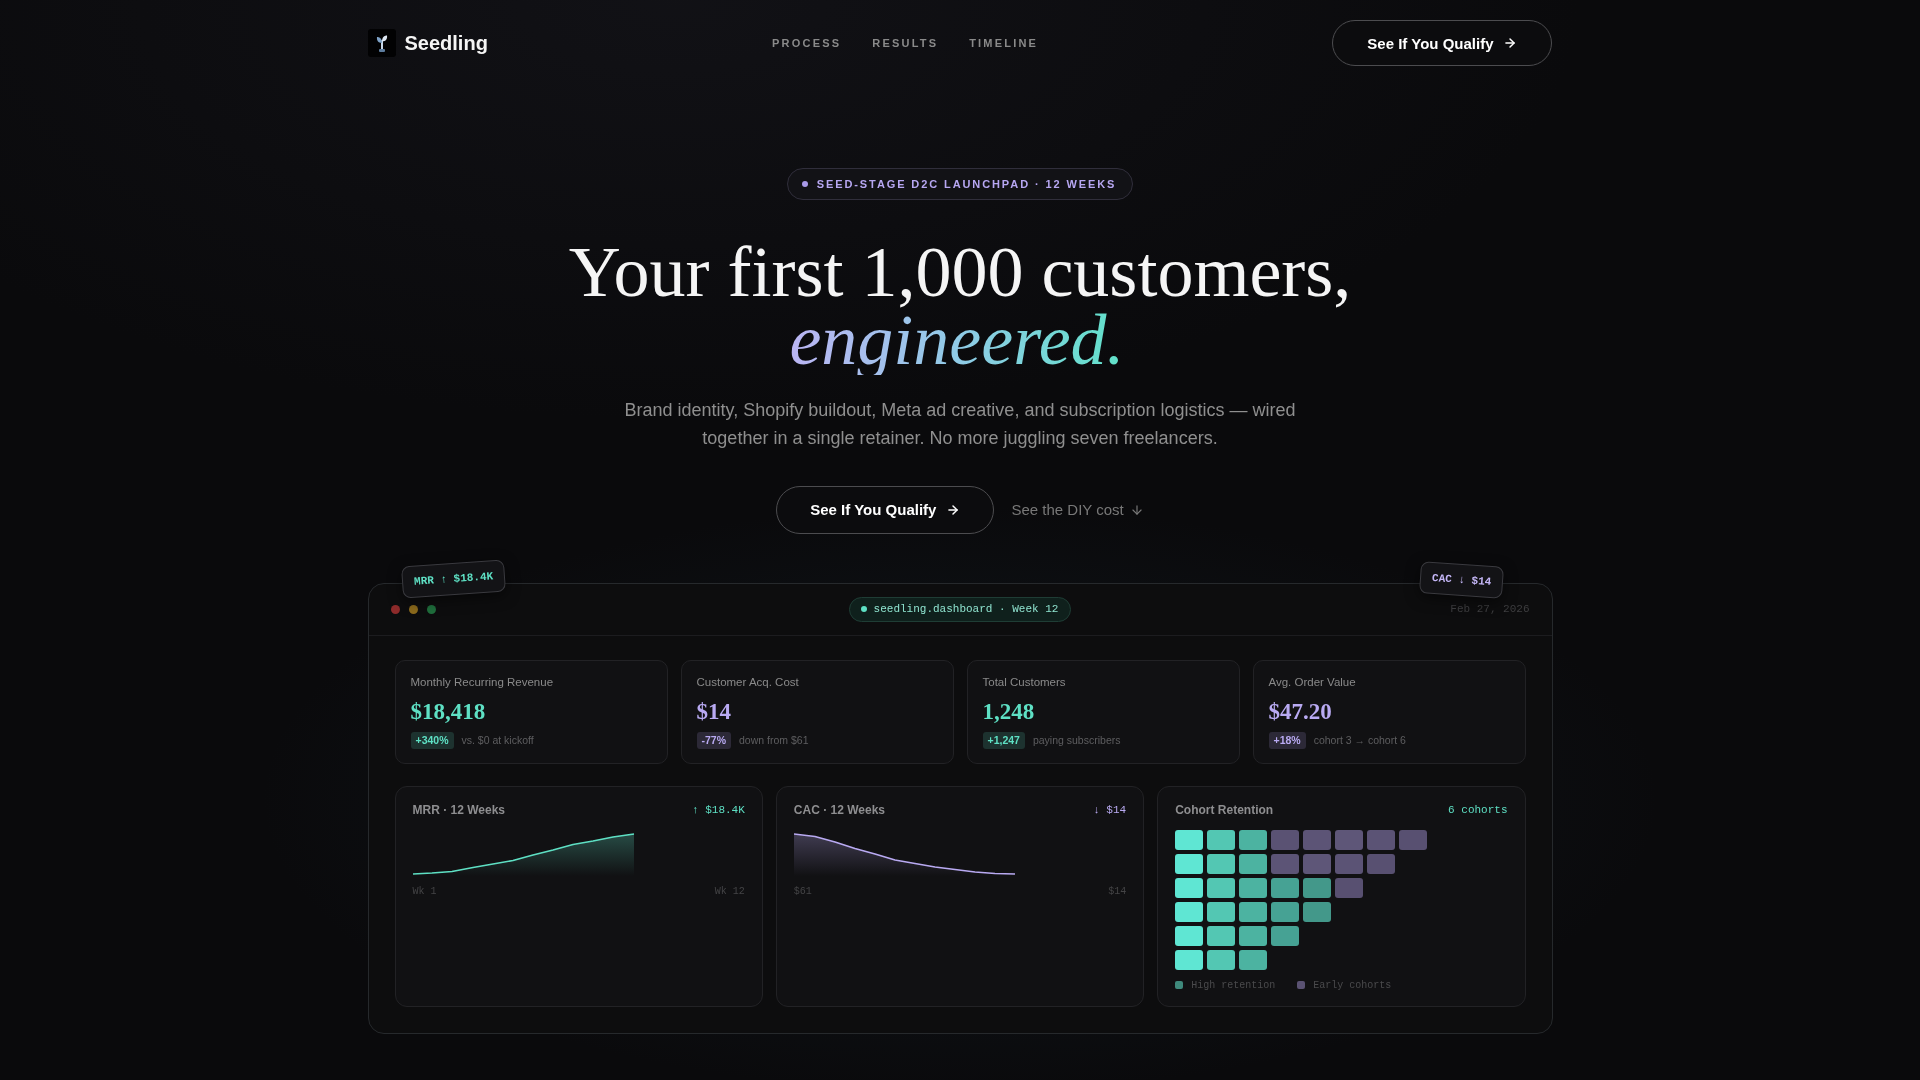 Image resolution: width=1920 pixels, height=1080 pixels. What do you see at coordinates (1024, 681) in the screenshot?
I see `stat-label: Total Customers` at bounding box center [1024, 681].